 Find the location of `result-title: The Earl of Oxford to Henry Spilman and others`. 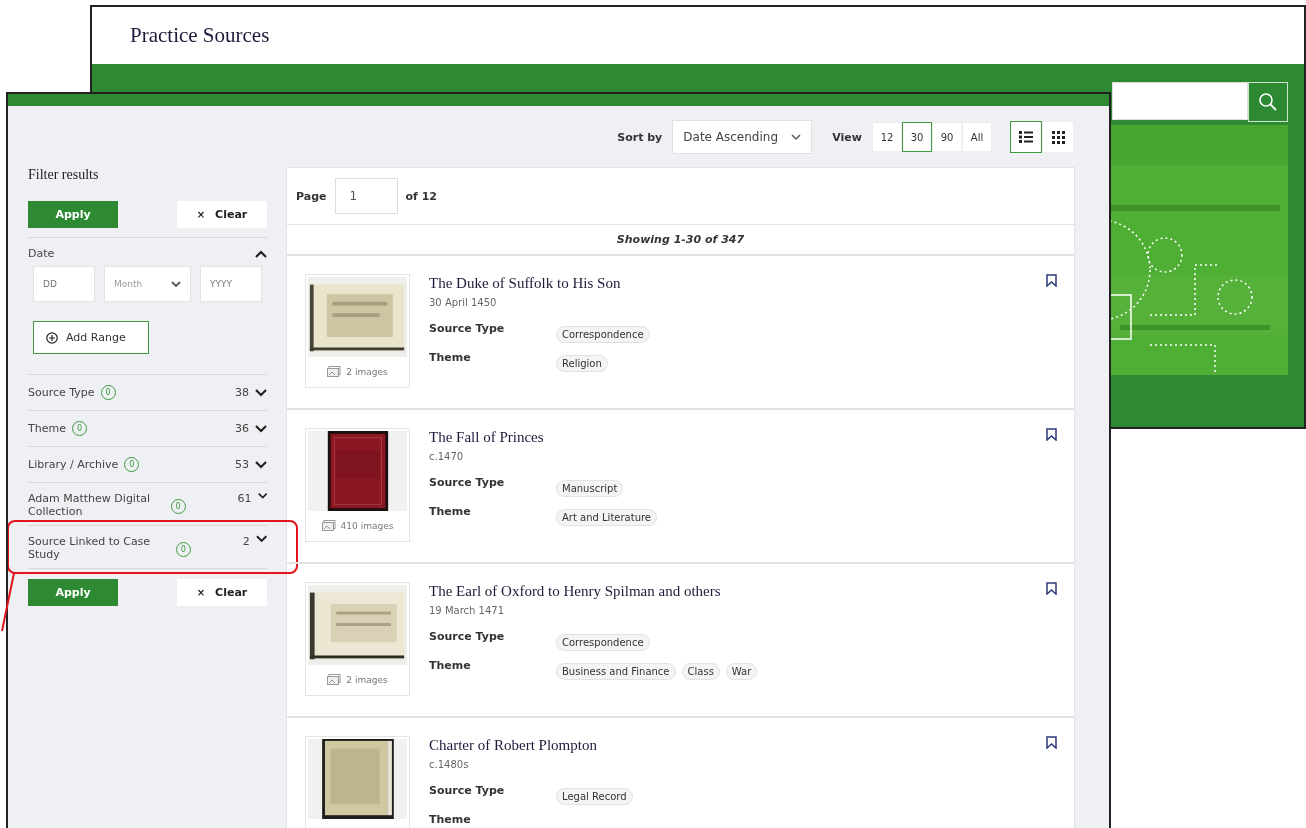

result-title: The Earl of Oxford to Henry Spilman and others is located at coordinates (575, 591).